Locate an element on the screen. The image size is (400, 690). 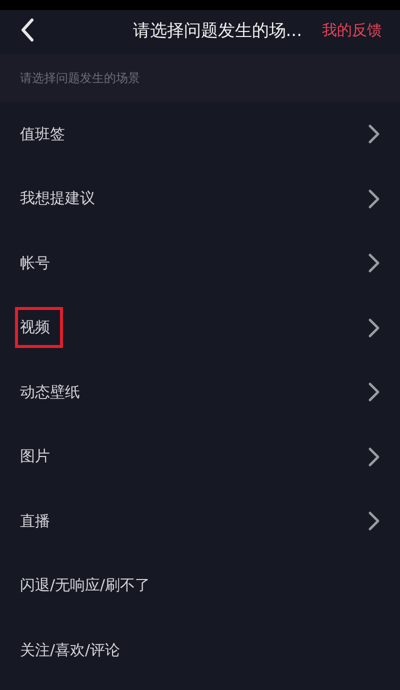
scene-item: 闪退/无响应/刷不了 is located at coordinates (85, 585).